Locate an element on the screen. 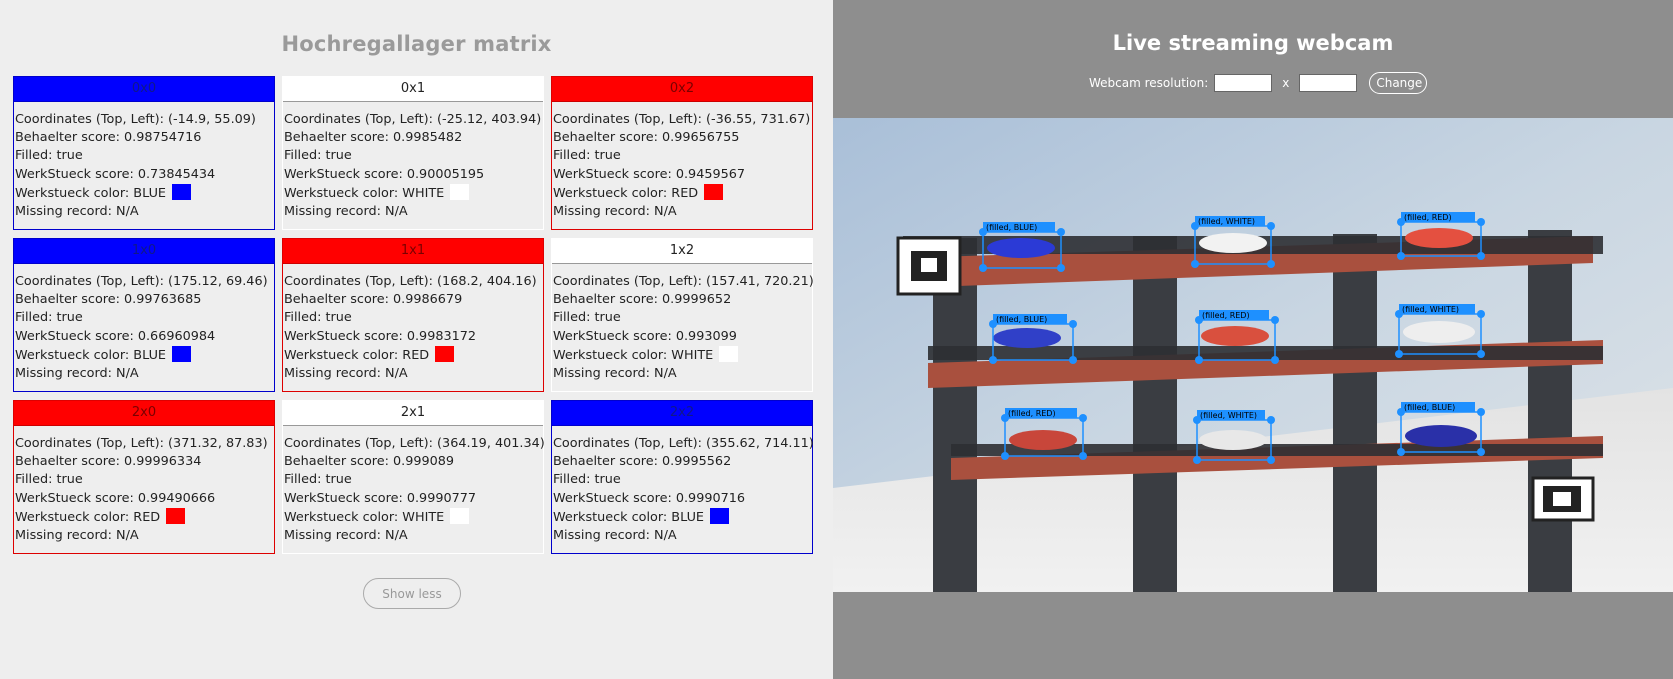 The width and height of the screenshot is (1673, 679). cell-behaelter-score: Behaelter score: 0.9985482 is located at coordinates (413, 138).